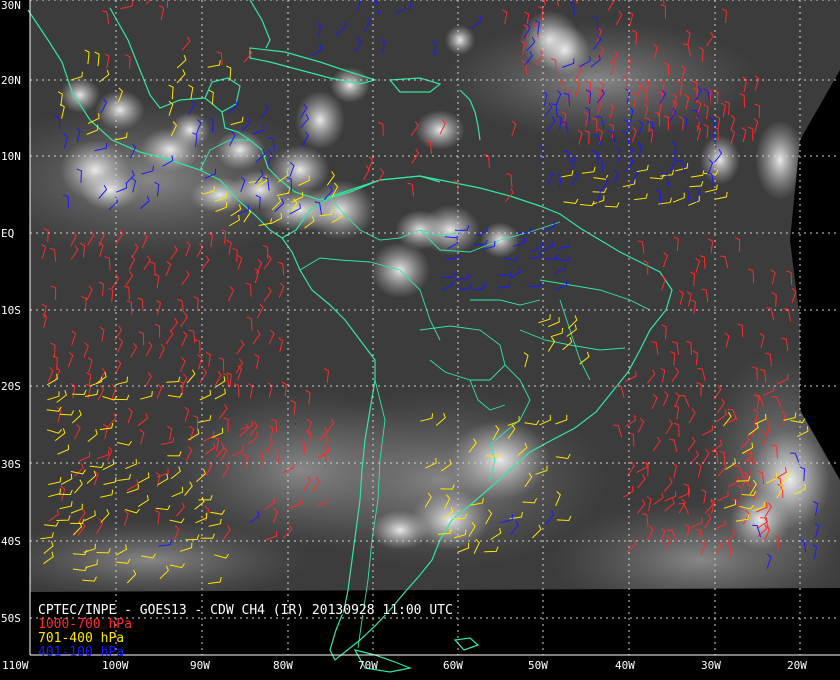  I want to click on lat-label-30s: 30S, so click(11, 464).